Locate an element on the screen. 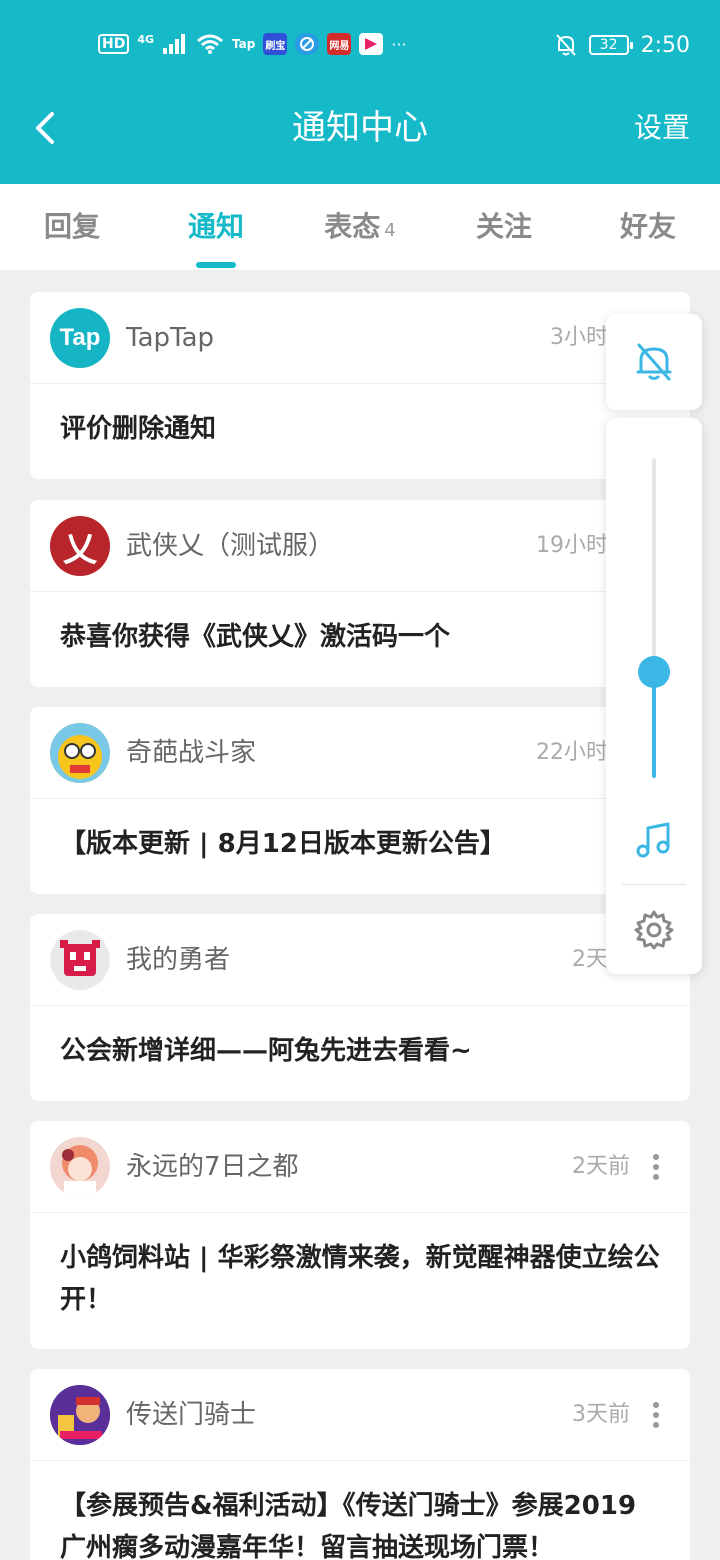 This screenshot has width=720, height=1560. volume-slider-thumb is located at coordinates (654, 672).